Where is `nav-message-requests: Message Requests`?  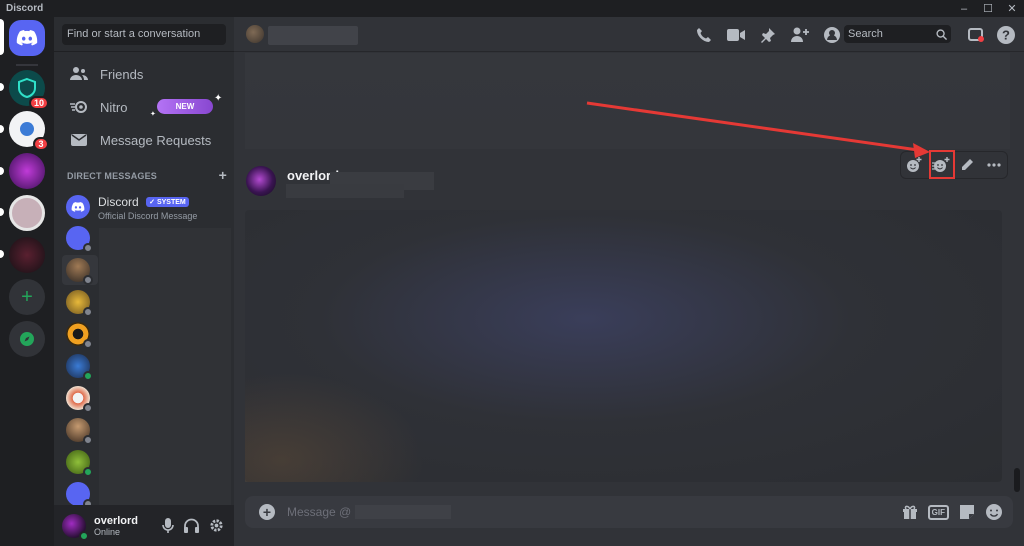 nav-message-requests: Message Requests is located at coordinates (144, 140).